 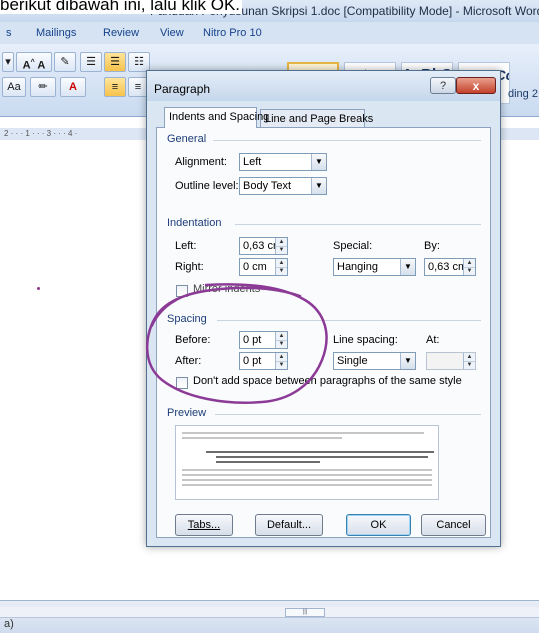 I want to click on ok-button-label: OK, so click(x=378, y=525).